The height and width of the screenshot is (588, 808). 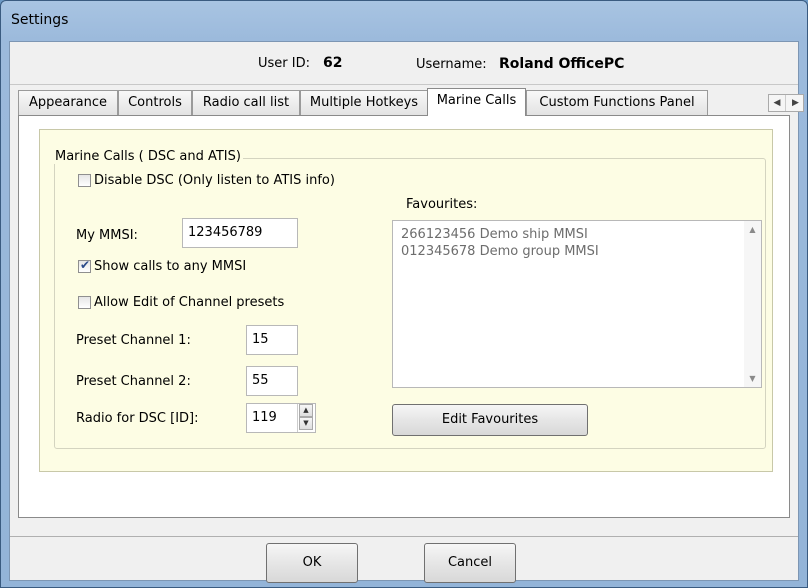 I want to click on tab-appearance: Appearance, so click(x=68, y=102).